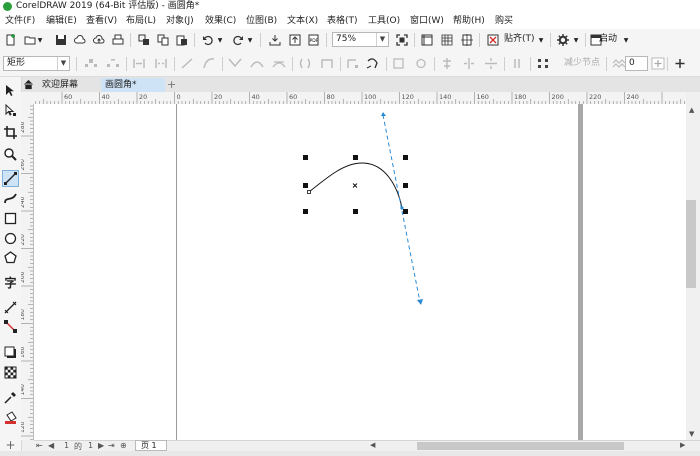 This screenshot has width=700, height=456. I want to click on handle-arrow-top-icon, so click(383, 114).